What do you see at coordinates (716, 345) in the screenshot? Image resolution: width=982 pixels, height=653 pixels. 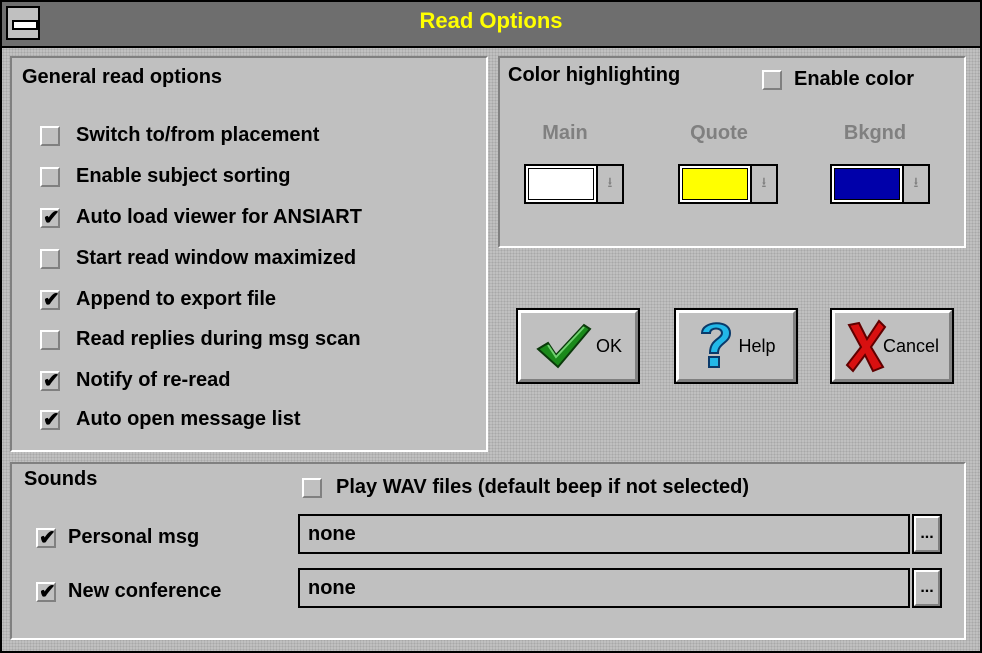 I see `question-mark-icon` at bounding box center [716, 345].